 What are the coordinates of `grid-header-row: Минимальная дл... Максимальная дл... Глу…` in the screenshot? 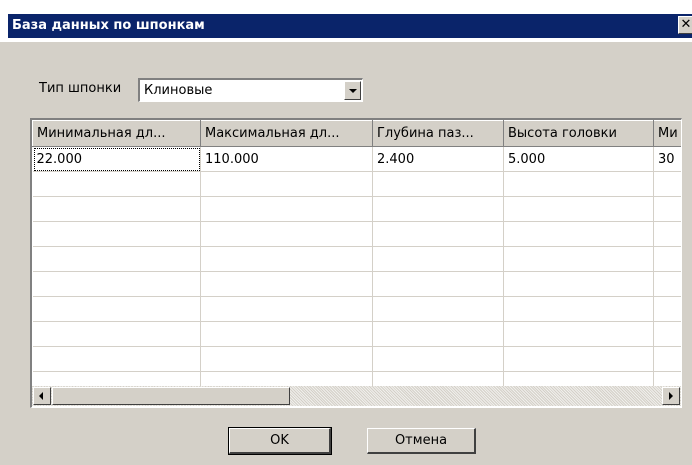 It's located at (356, 133).